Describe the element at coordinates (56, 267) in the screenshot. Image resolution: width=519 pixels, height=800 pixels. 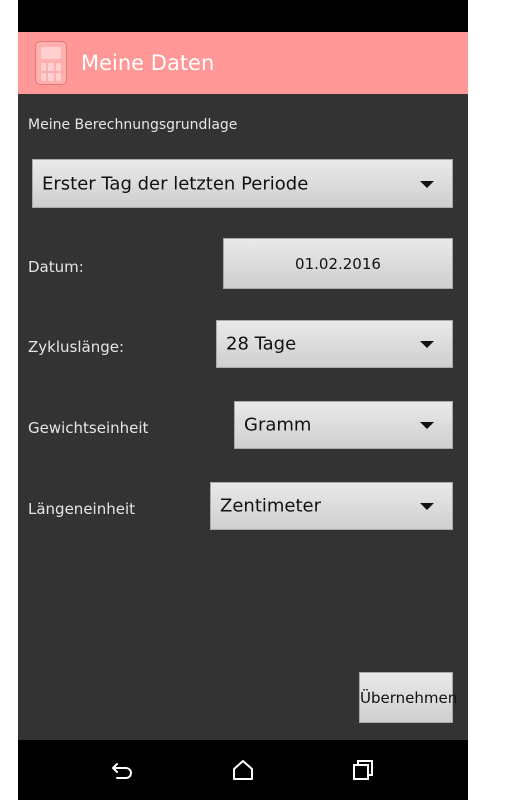
I see `date-label: Datum:` at that location.